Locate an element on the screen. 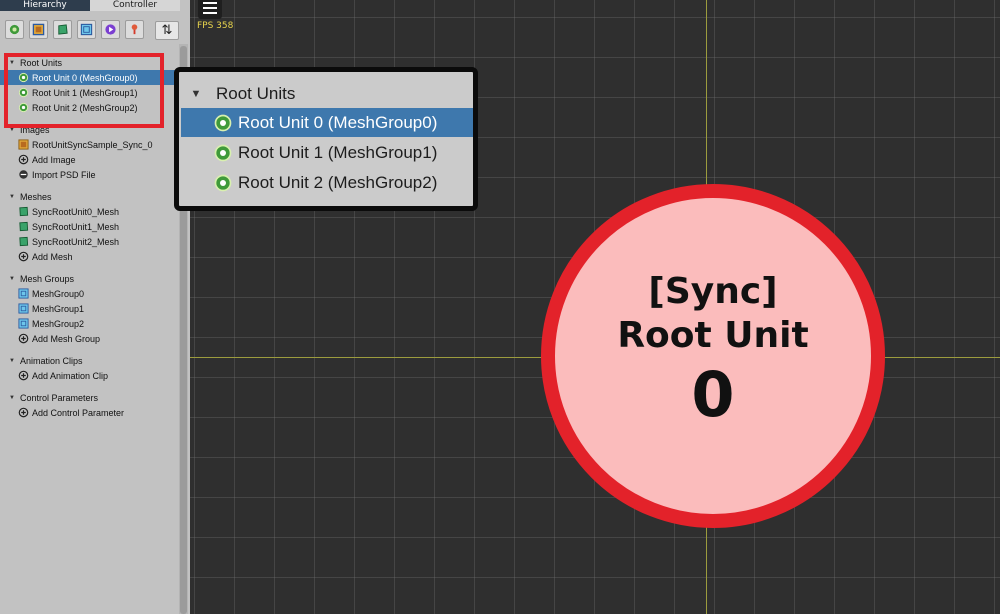  section-header: ▼ Control Parameters is located at coordinates (89, 397).